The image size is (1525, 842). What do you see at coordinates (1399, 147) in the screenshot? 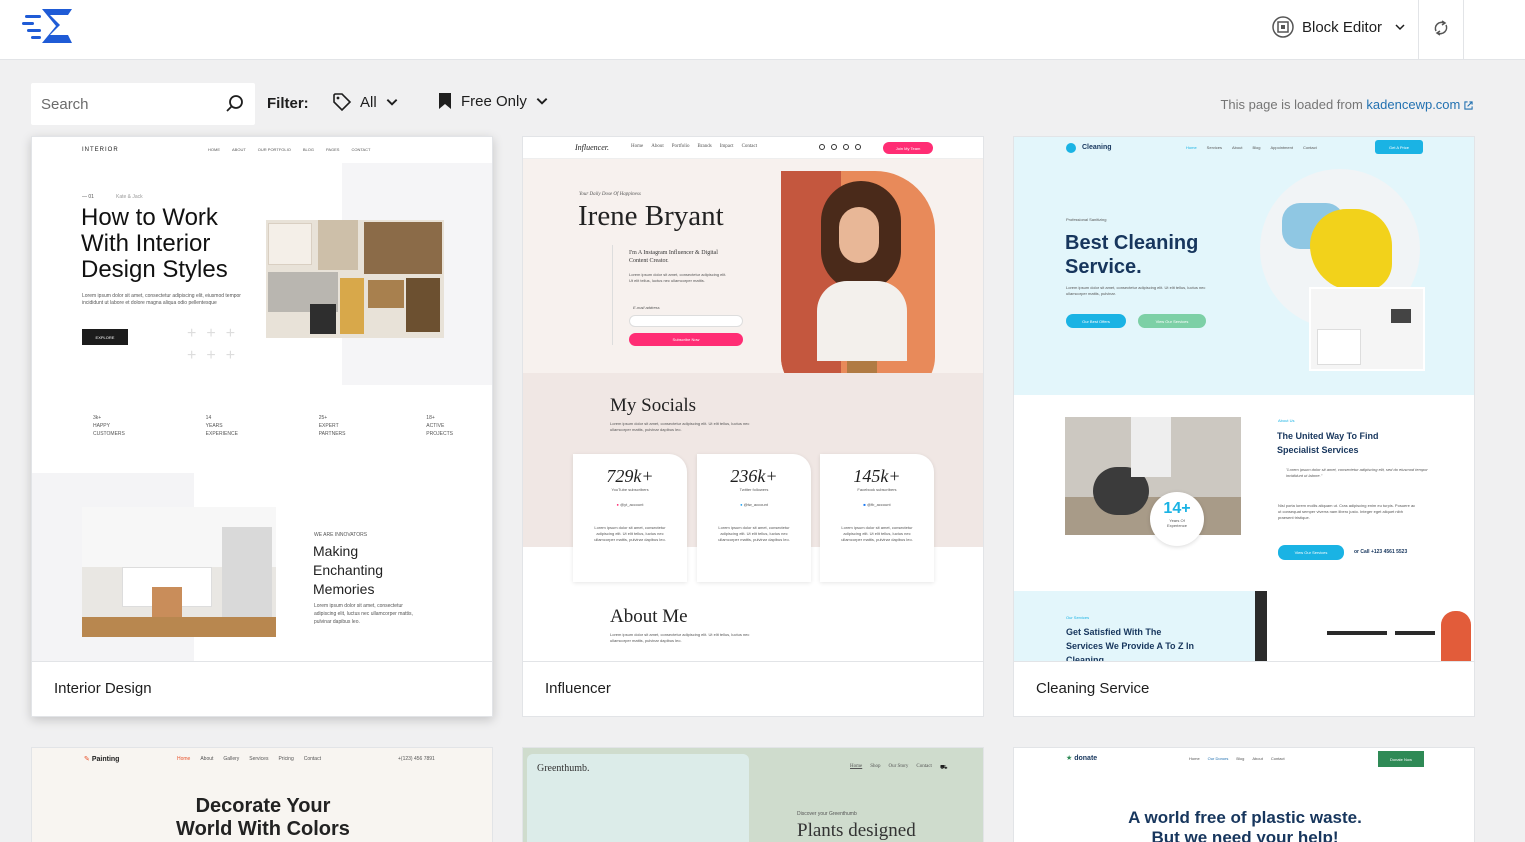
I see `preview-cta: Get A Price` at bounding box center [1399, 147].